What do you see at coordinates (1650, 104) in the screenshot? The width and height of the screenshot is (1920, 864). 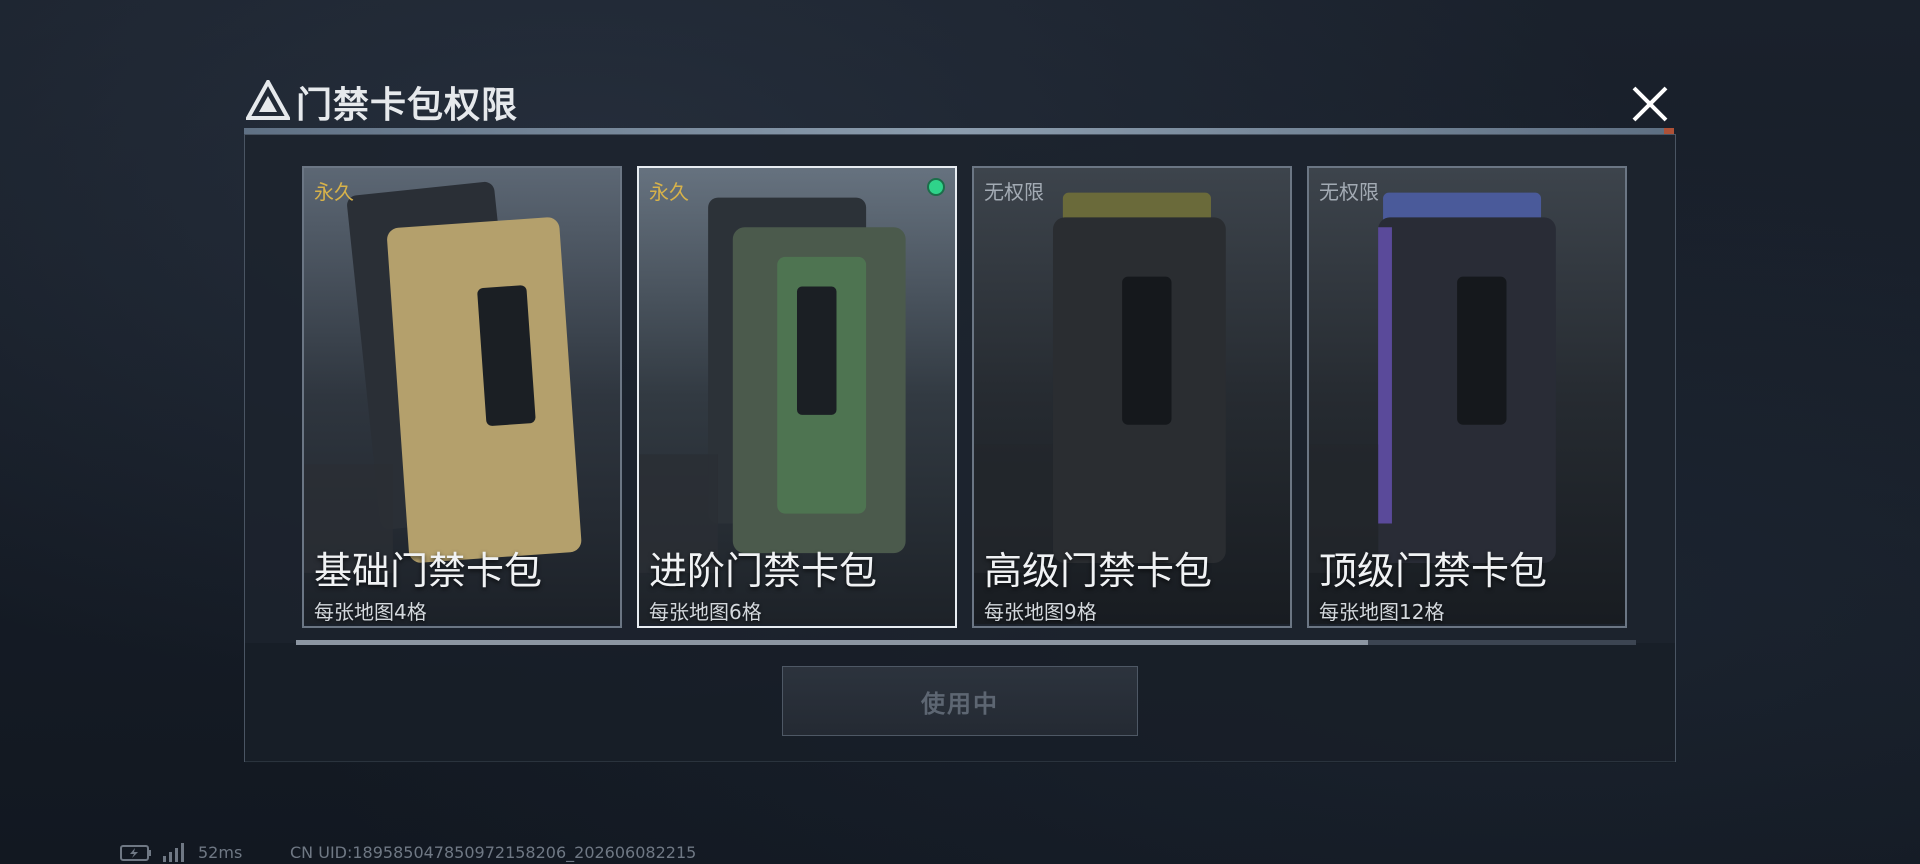 I see `close-icon` at bounding box center [1650, 104].